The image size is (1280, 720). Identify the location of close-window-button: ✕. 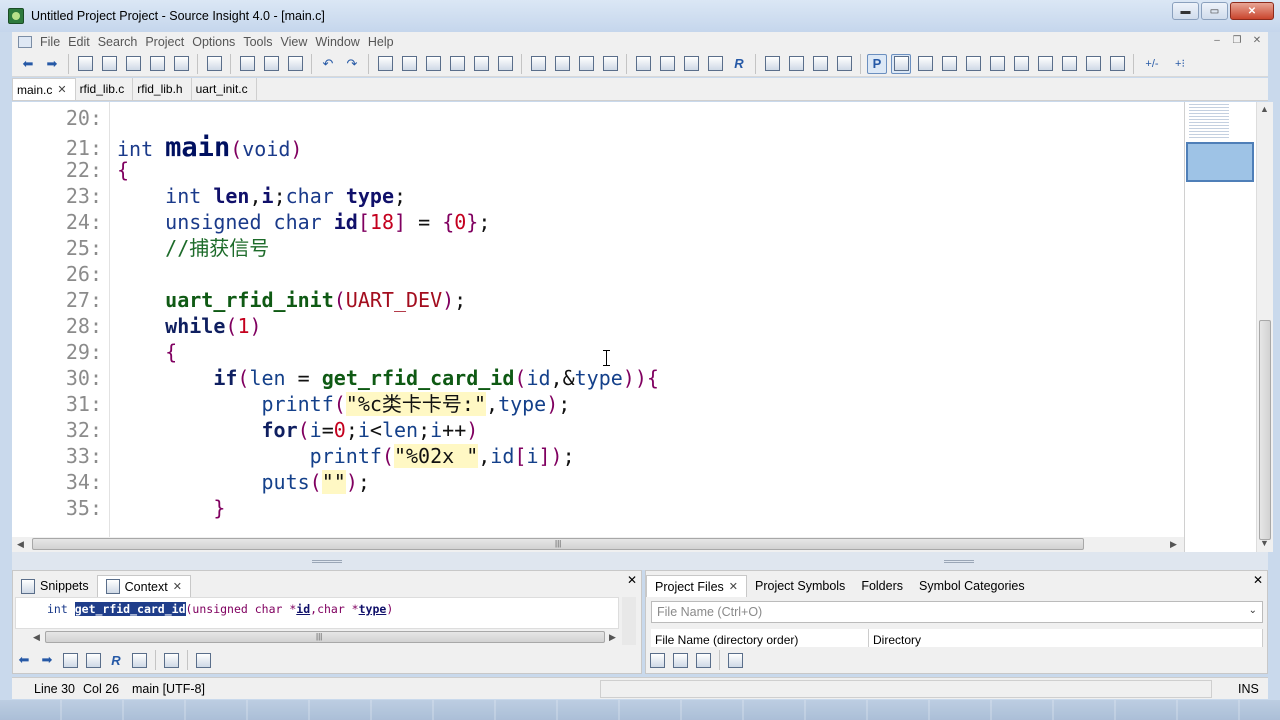
(1252, 11).